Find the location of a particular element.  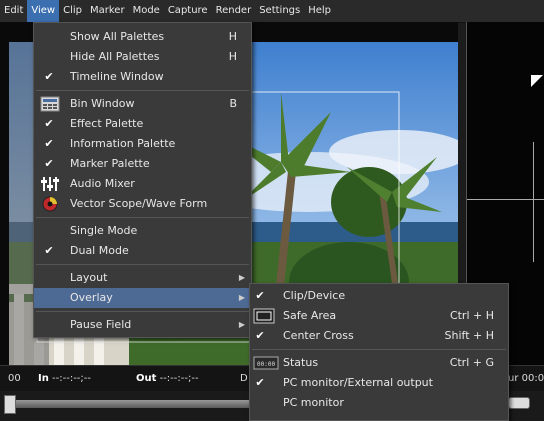

menu-settings: Settings is located at coordinates (279, 11).